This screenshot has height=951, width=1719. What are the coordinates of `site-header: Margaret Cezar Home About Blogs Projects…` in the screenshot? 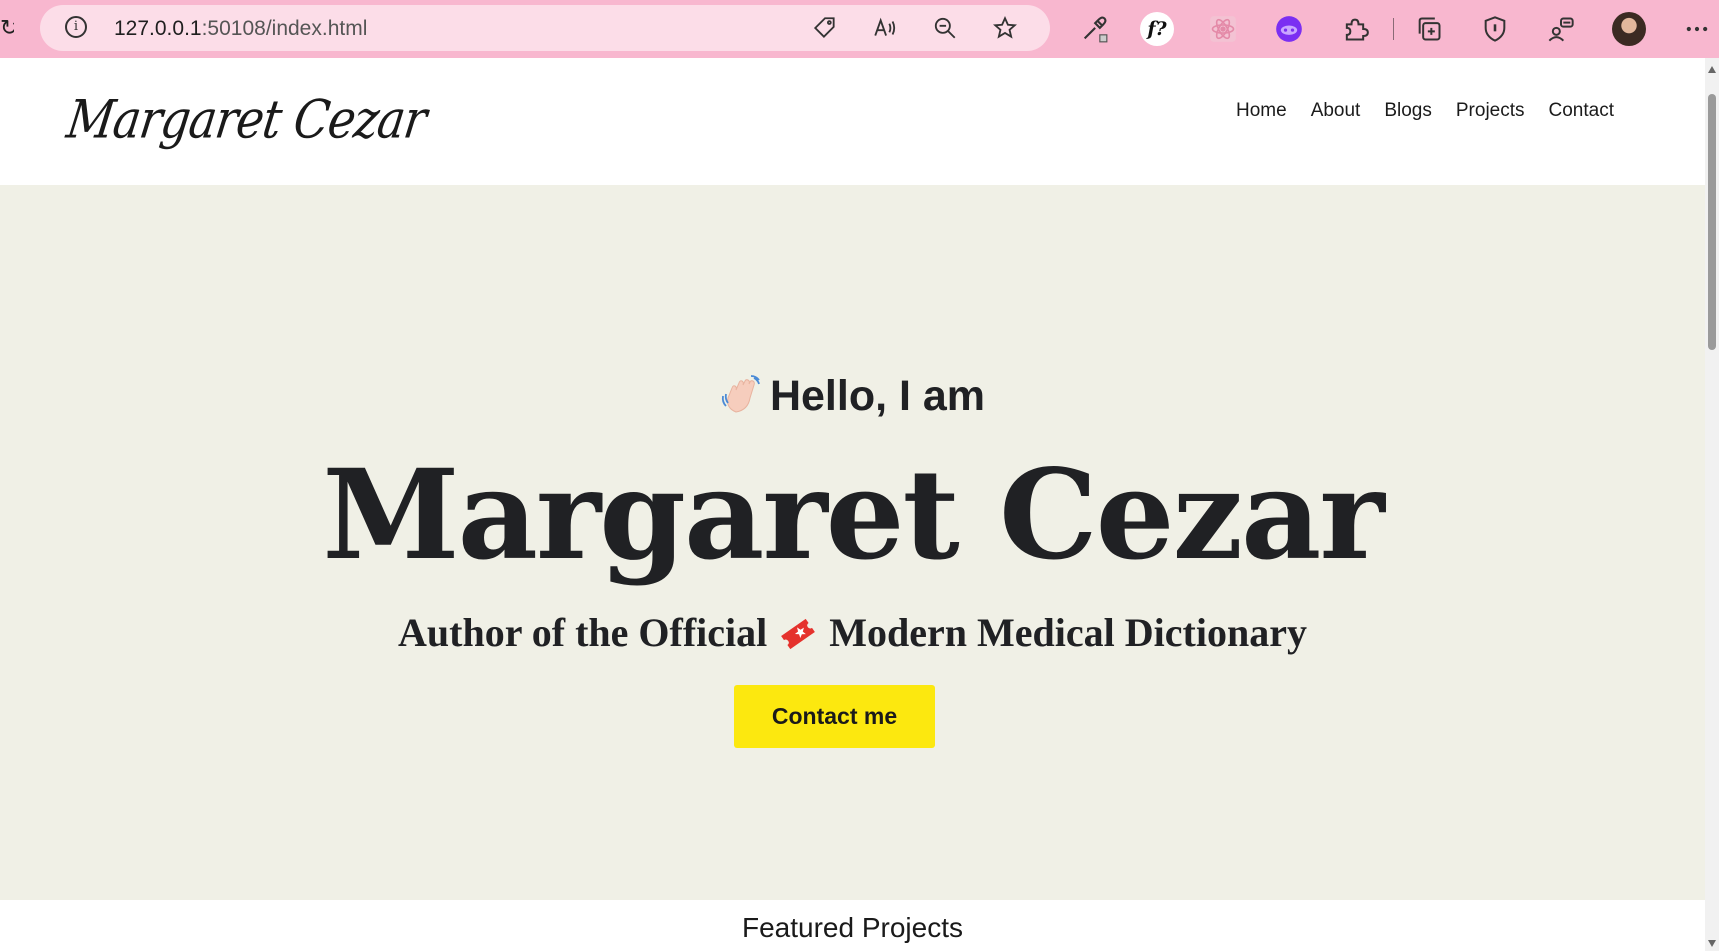 It's located at (852, 121).